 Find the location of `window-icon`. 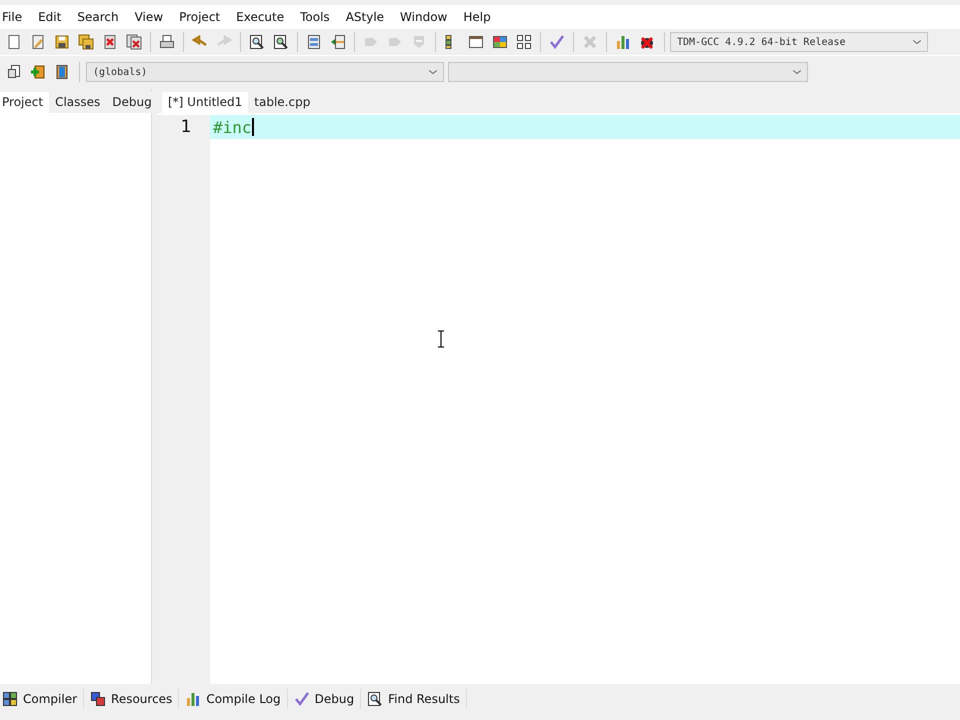

window-icon is located at coordinates (476, 42).